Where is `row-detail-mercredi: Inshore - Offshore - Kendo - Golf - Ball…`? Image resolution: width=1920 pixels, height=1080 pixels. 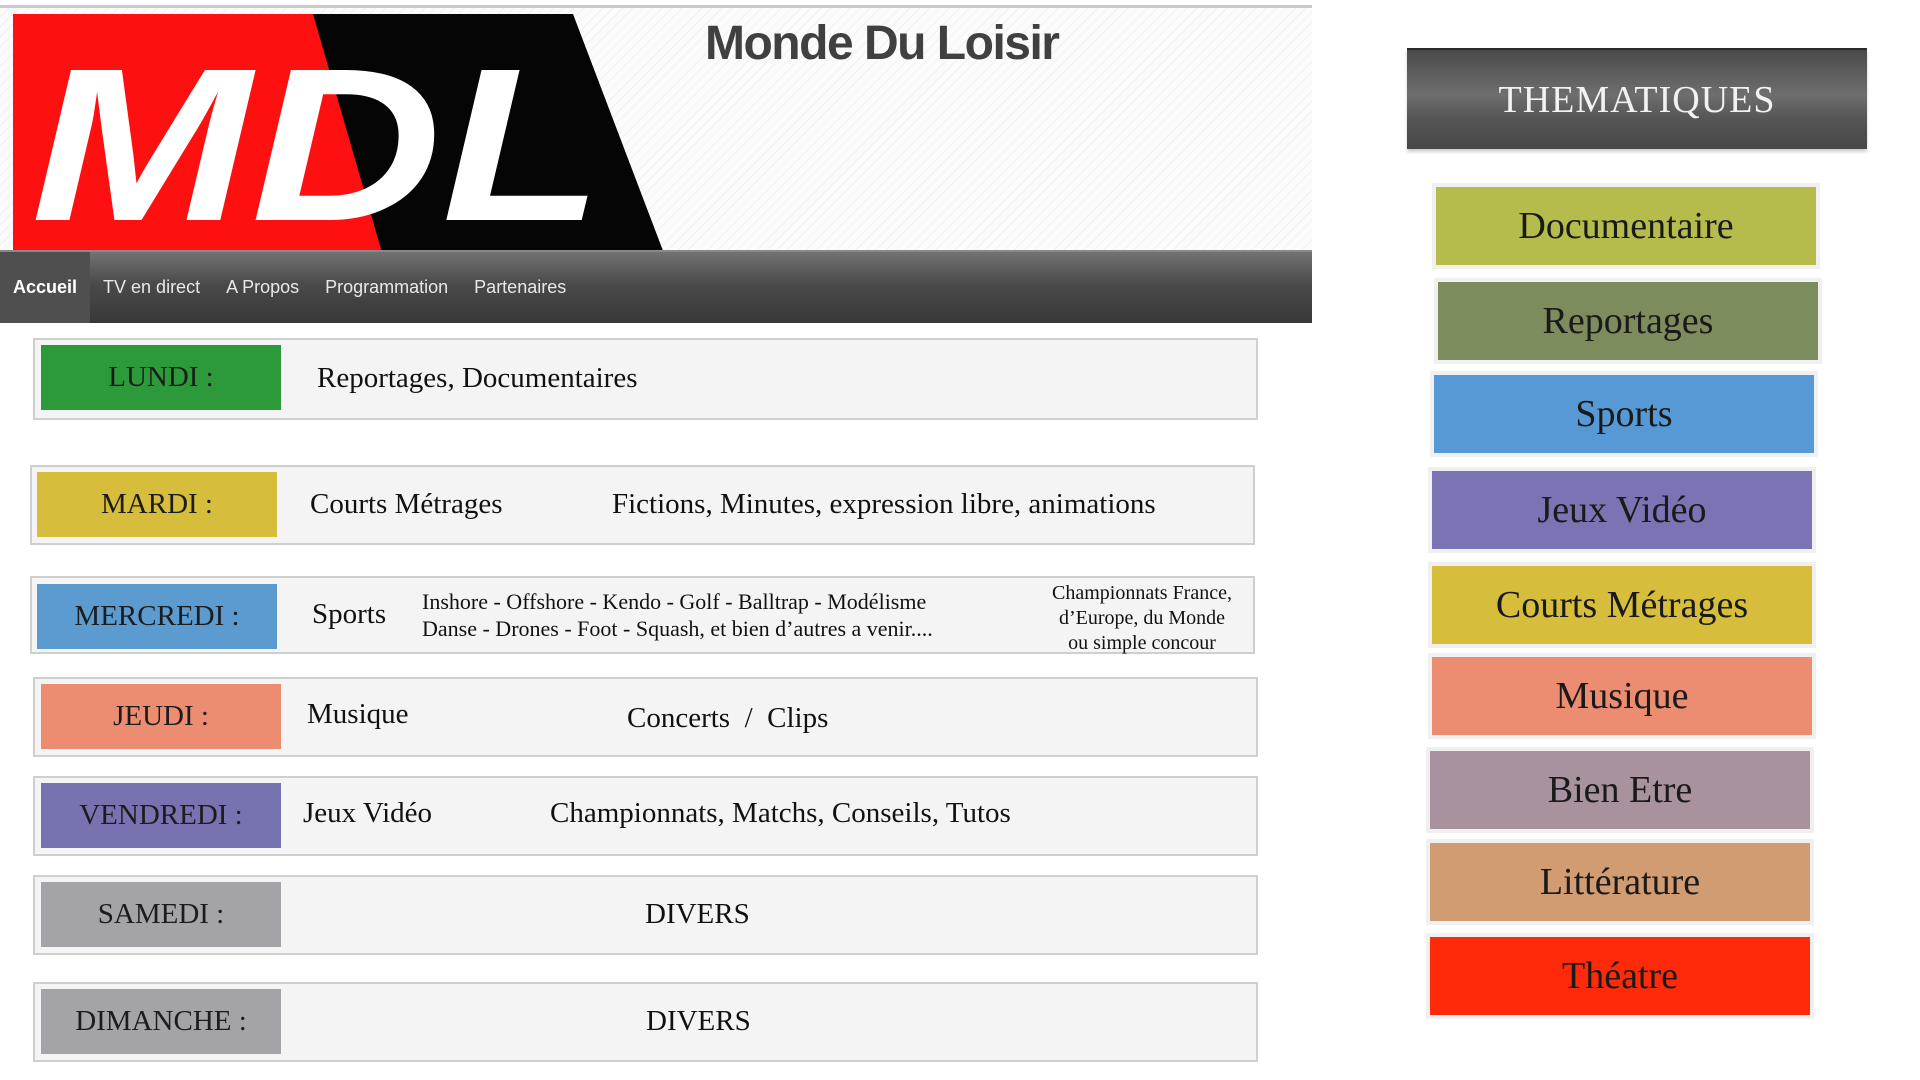
row-detail-mercredi: Inshore - Offshore - Kendo - Golf - Ball… is located at coordinates (677, 615).